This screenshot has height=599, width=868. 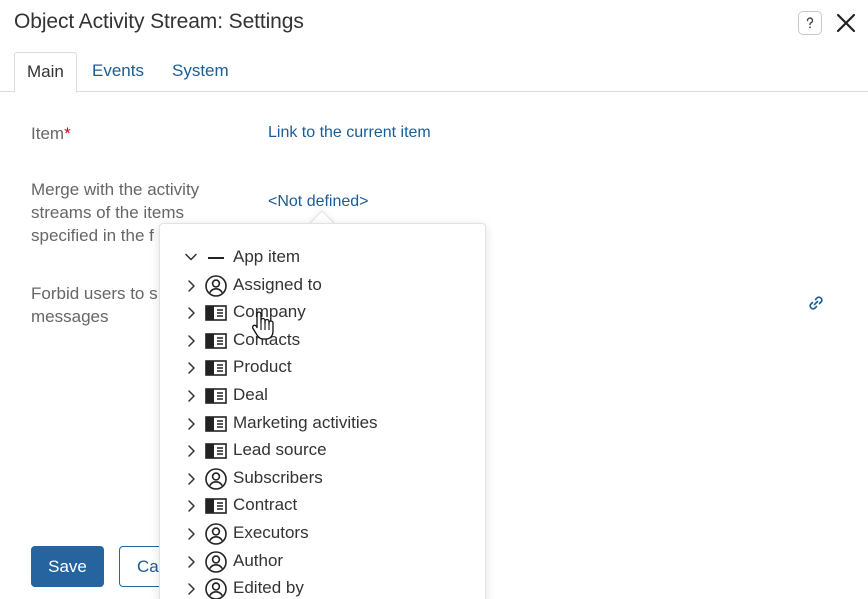 What do you see at coordinates (70, 316) in the screenshot?
I see `forbid-label-line2: messages` at bounding box center [70, 316].